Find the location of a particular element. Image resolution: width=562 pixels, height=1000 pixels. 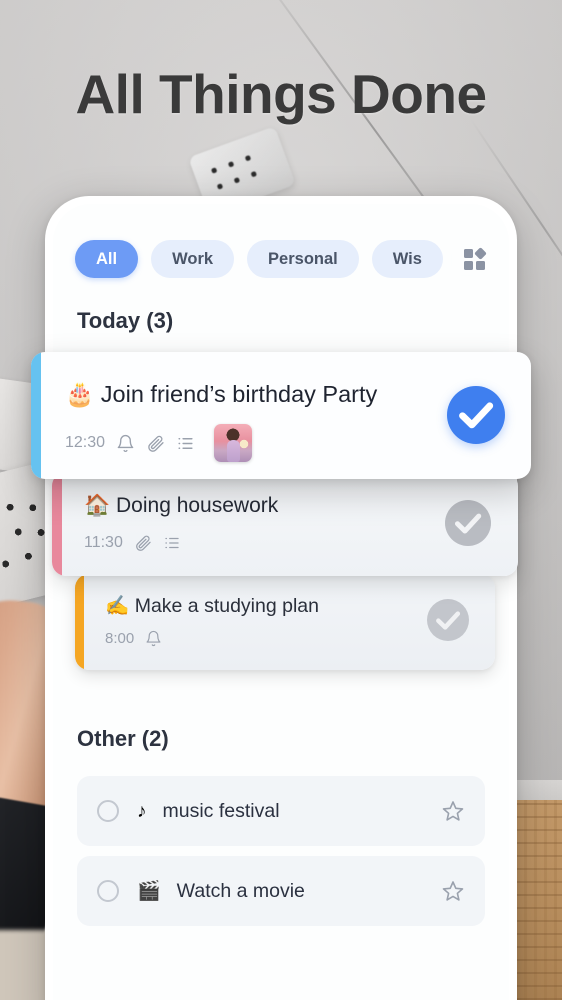

task-title-text: Join friend’s birthday Party is located at coordinates (239, 394).